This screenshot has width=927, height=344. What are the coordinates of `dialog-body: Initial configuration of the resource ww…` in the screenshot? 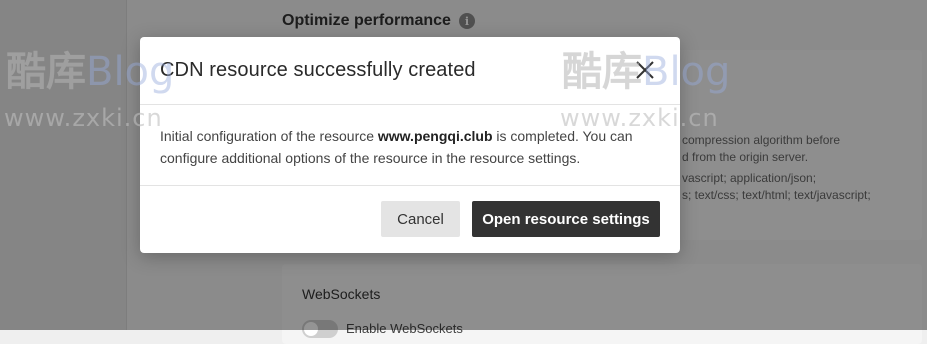 It's located at (410, 145).